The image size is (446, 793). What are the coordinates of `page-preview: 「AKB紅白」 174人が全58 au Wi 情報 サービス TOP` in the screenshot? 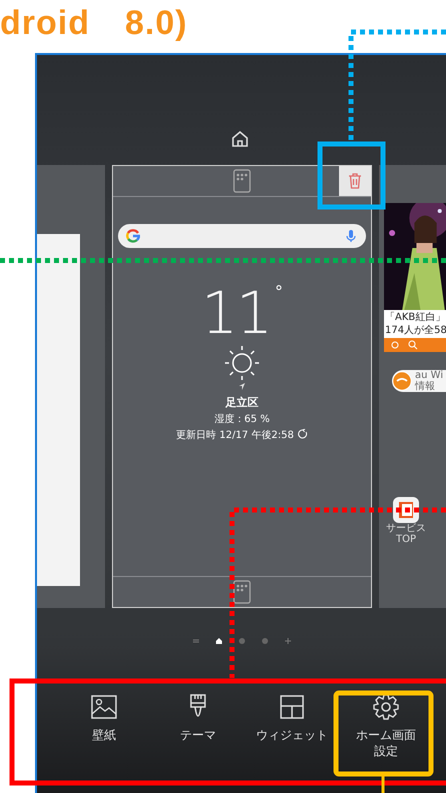 It's located at (412, 386).